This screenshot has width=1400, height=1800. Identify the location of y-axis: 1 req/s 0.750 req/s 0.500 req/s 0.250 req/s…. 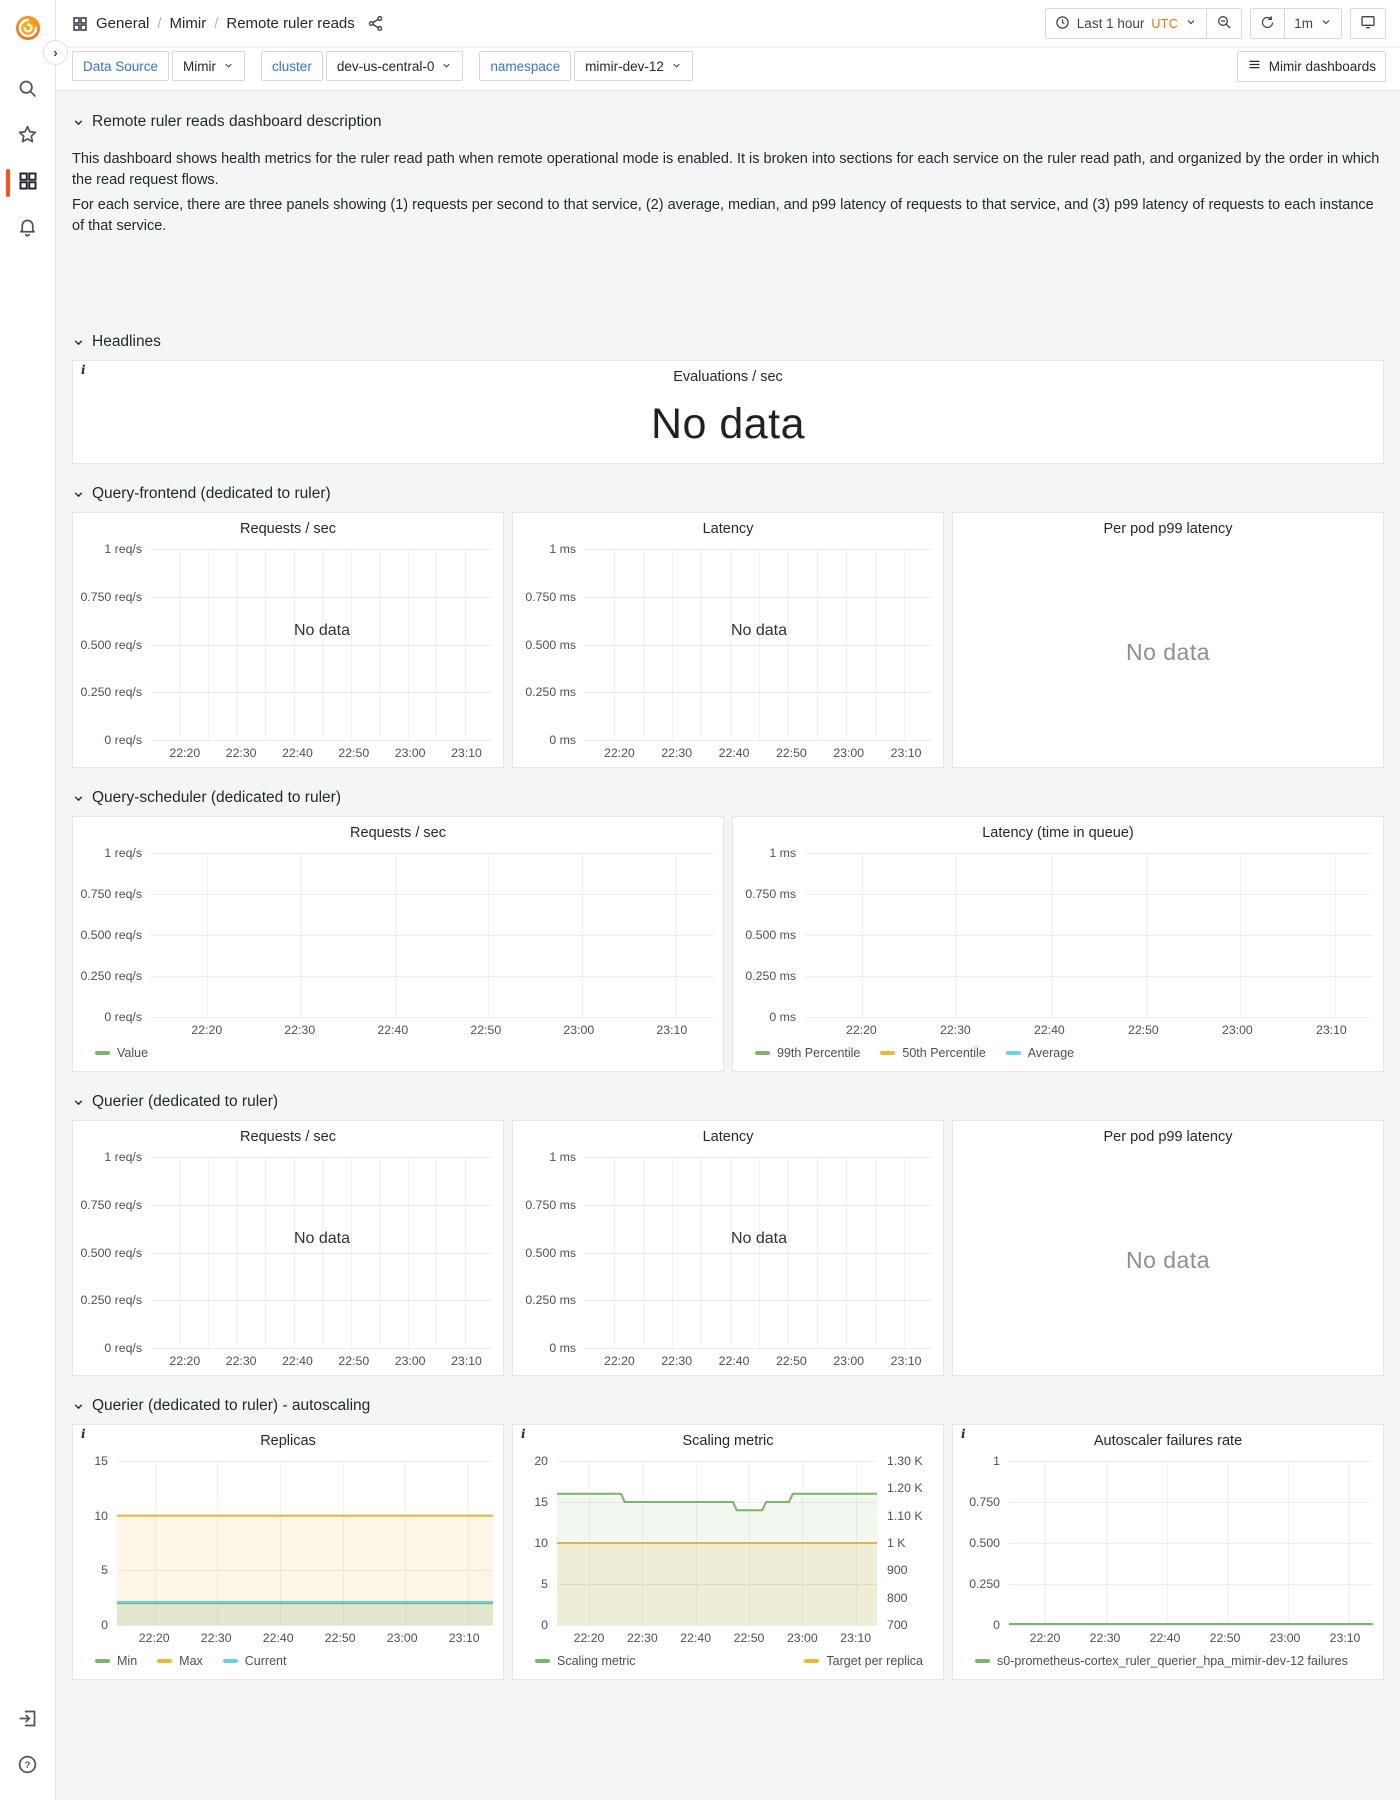
(115, 644).